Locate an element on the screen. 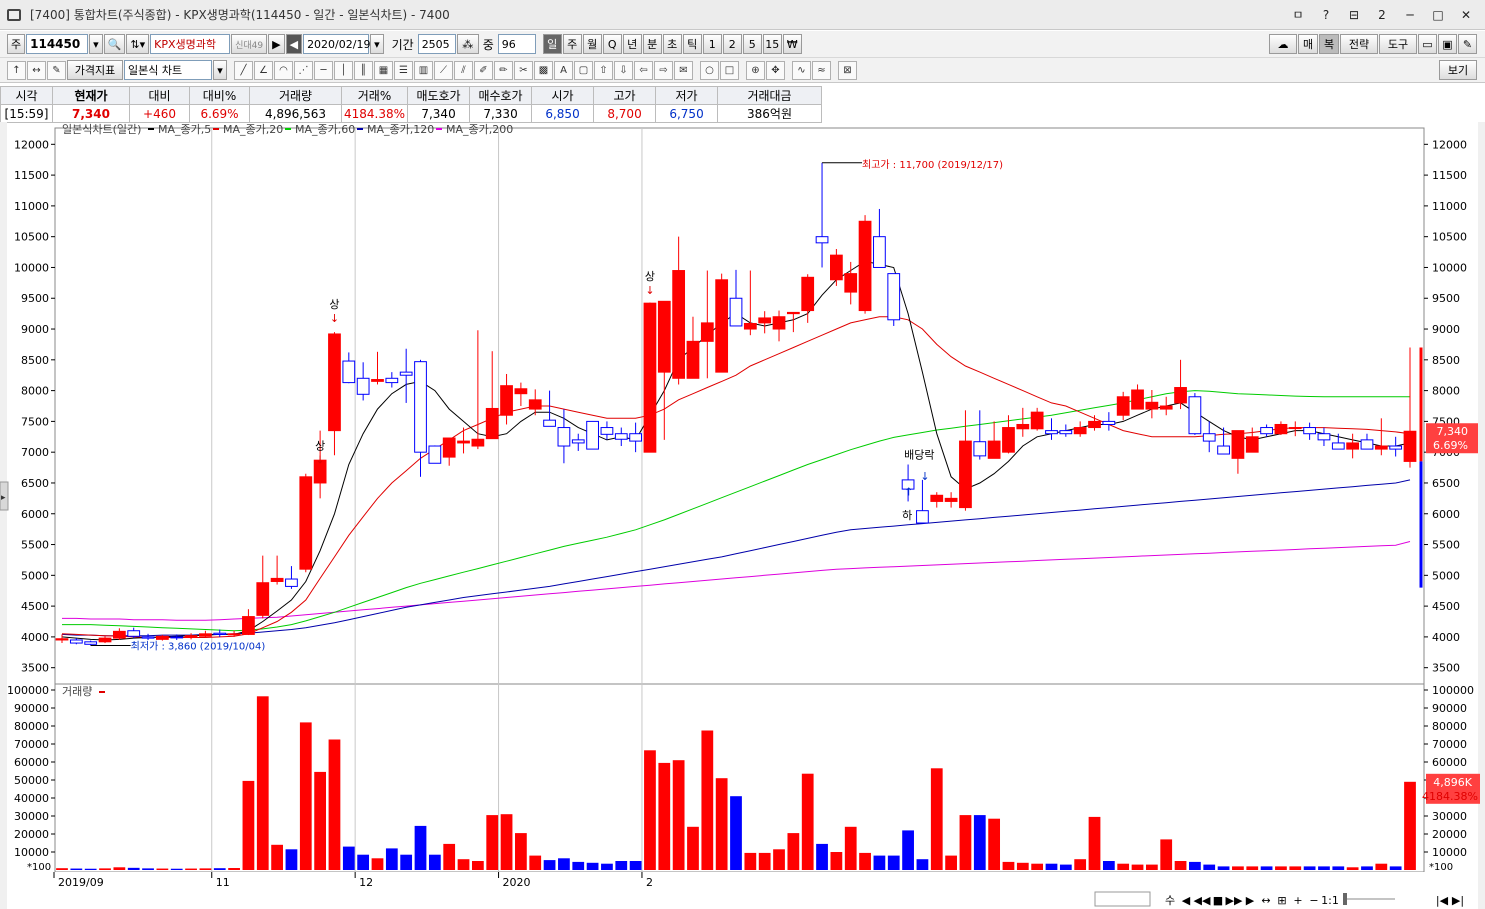 This screenshot has width=1485, height=909. split-icon: ⊟ is located at coordinates (1354, 15).